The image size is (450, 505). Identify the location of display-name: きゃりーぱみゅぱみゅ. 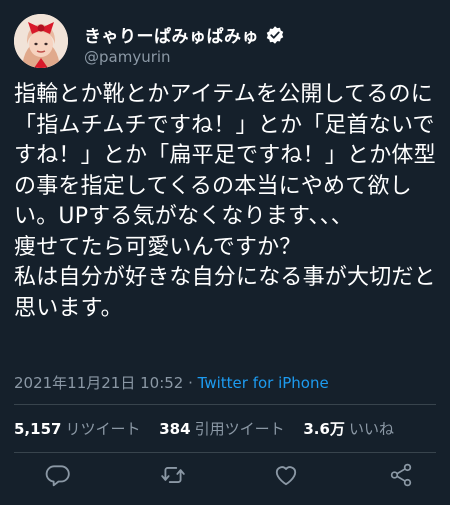
(171, 34).